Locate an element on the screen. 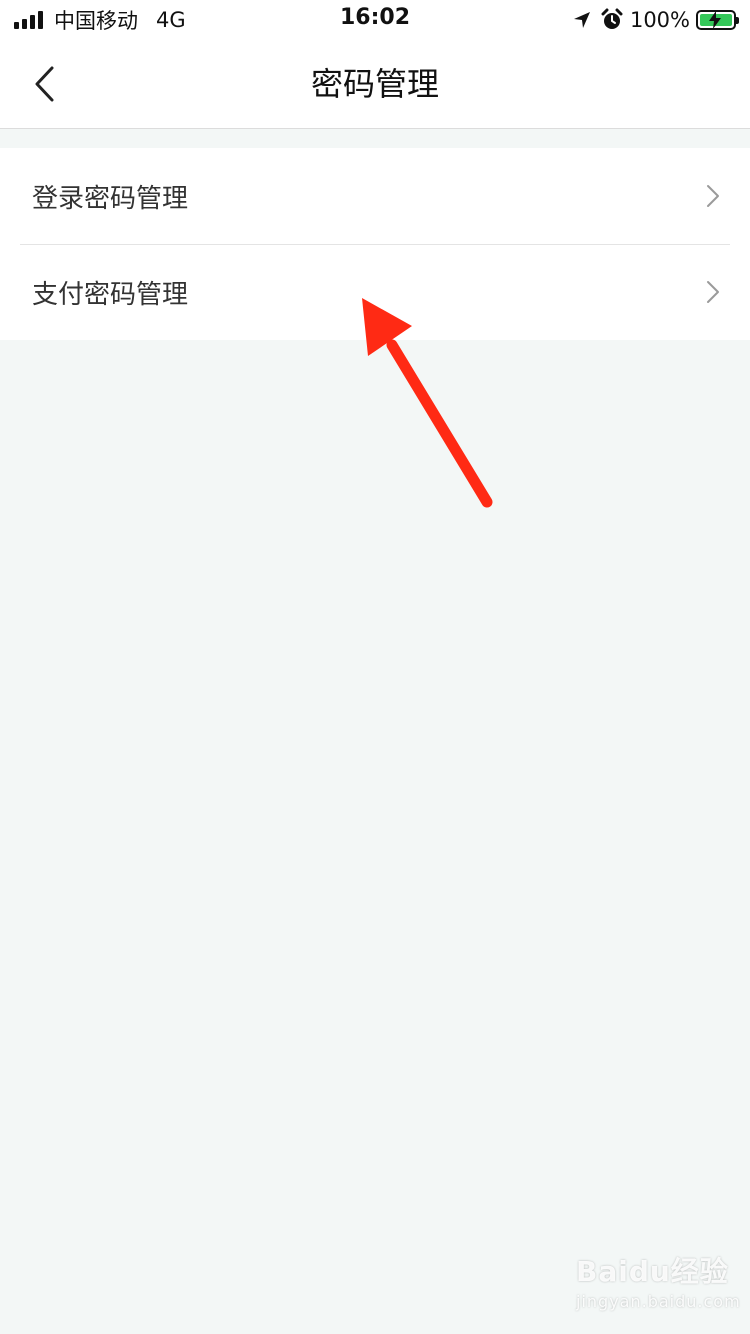  watermark-logo: Baidu经验 is located at coordinates (652, 1271).